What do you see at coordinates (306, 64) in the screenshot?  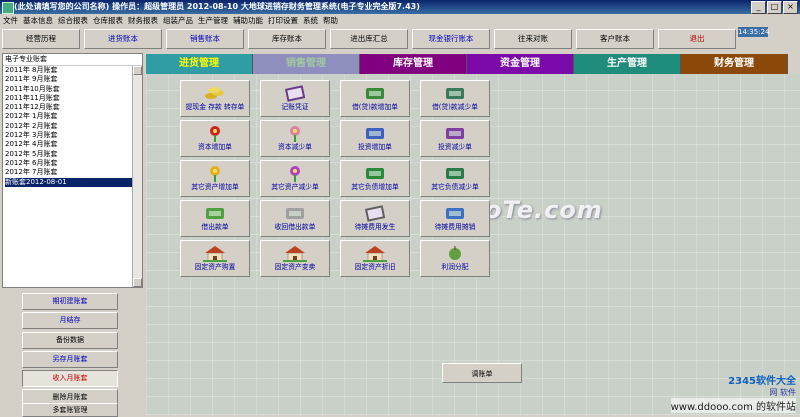 I see `module-tab: 销售管理` at bounding box center [306, 64].